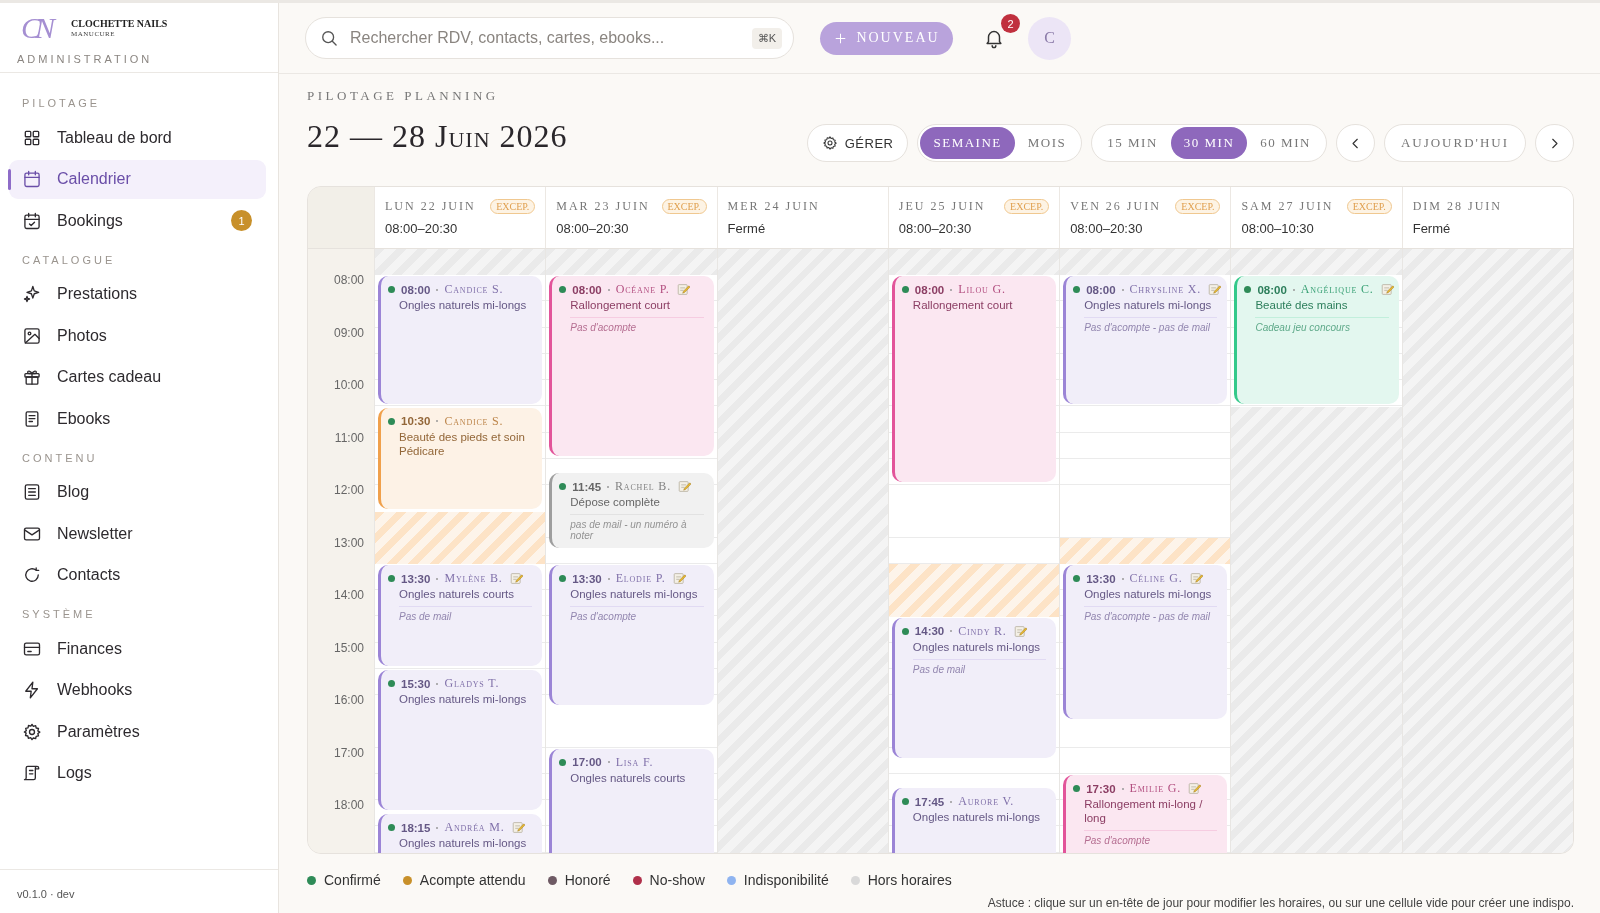 The height and width of the screenshot is (913, 1600). Describe the element at coordinates (137, 731) in the screenshot. I see `sidebar-item: Paramètres` at that location.